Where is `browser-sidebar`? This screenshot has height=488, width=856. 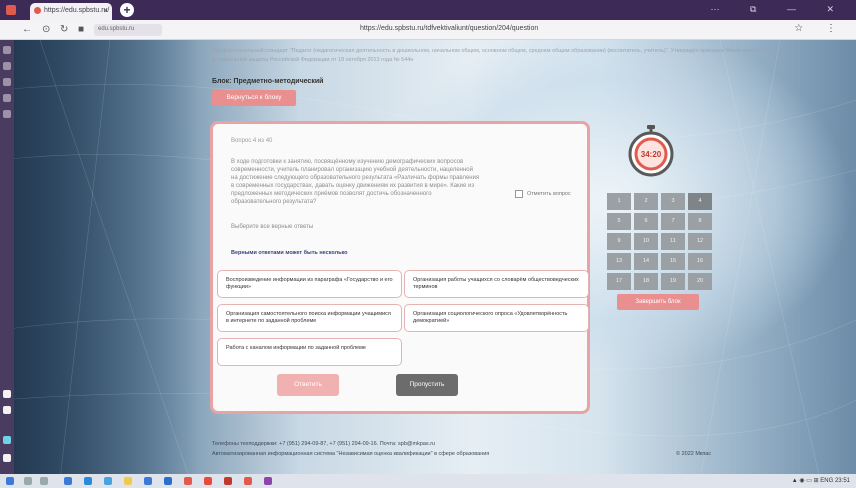 browser-sidebar is located at coordinates (7, 257).